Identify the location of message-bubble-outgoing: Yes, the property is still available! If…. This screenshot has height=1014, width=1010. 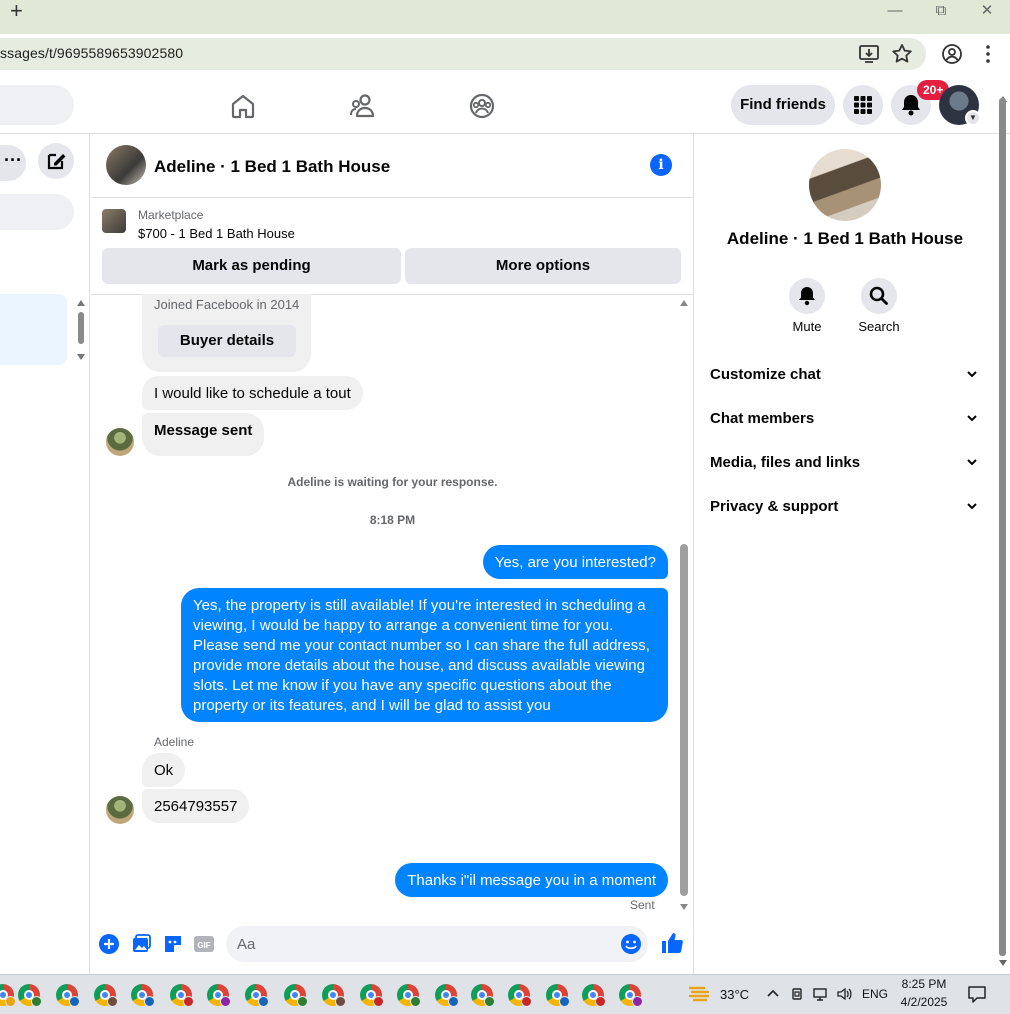
(424, 655).